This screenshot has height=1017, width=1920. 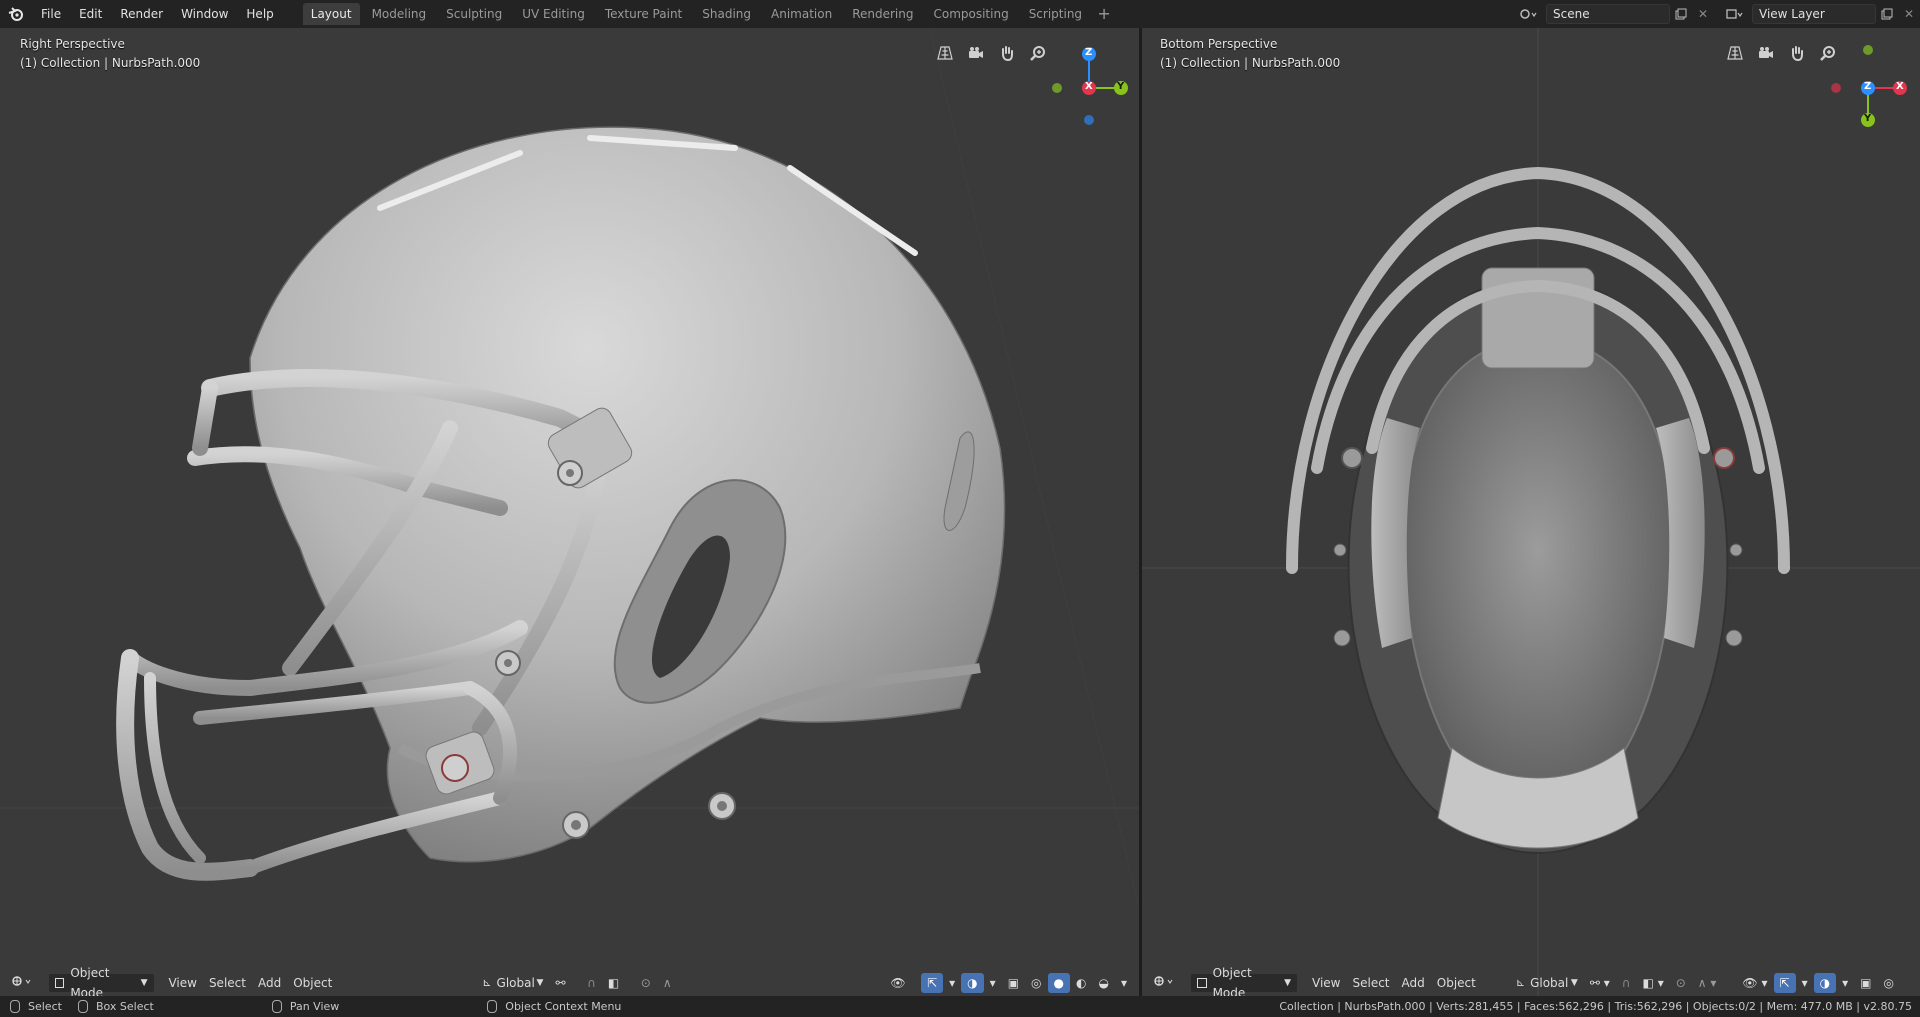 I want to click on tab-scripting: Scripting, so click(x=1055, y=14).